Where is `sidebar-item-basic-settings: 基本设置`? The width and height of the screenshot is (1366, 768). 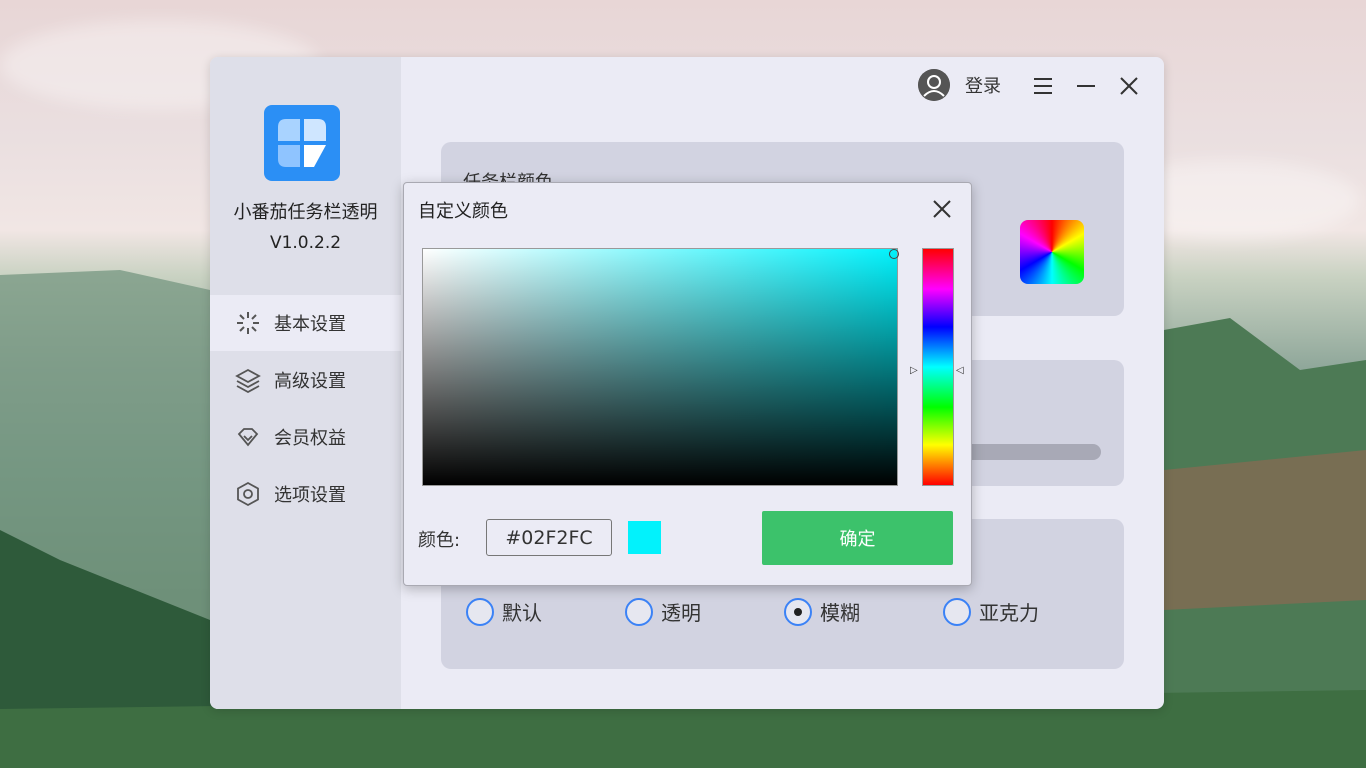
sidebar-item-basic-settings: 基本设置 is located at coordinates (305, 323).